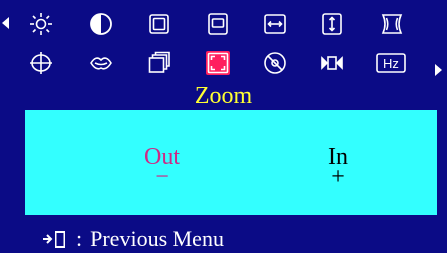  I want to click on arrow-left-icon, so click(5, 23).